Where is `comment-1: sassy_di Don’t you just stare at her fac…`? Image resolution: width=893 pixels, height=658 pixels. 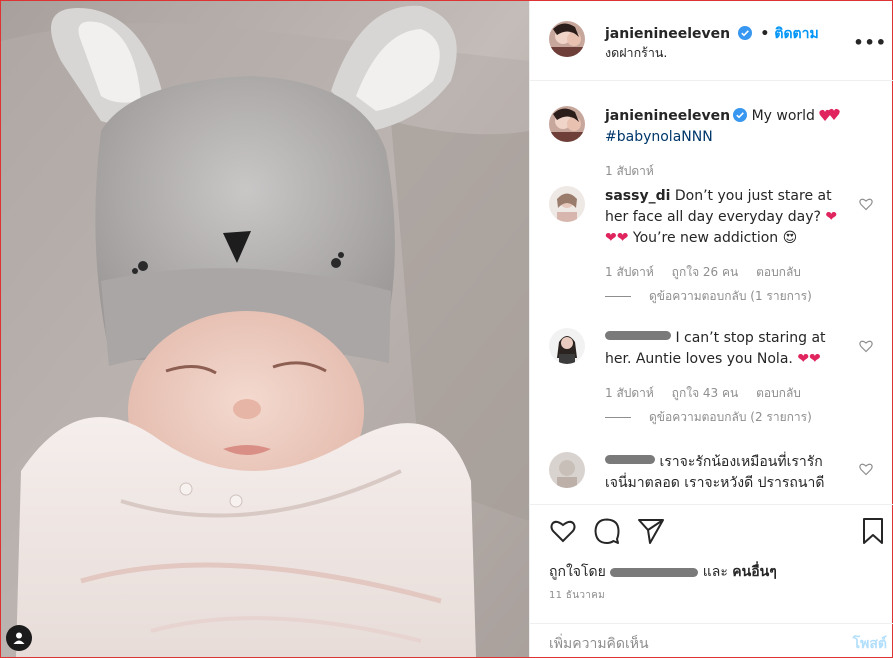
comment-1: sassy_di Don’t you just stare at her fac… is located at coordinates (721, 217).